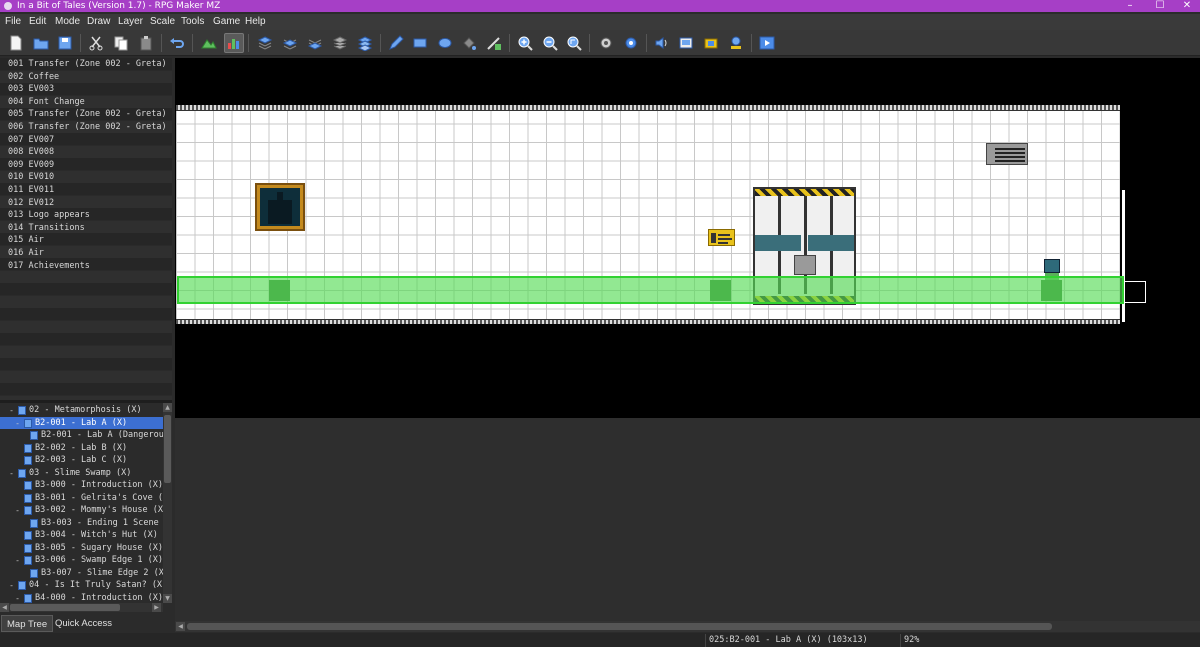 This screenshot has width=1200, height=647. Describe the element at coordinates (234, 43) in the screenshot. I see `event-mode-icon` at that location.